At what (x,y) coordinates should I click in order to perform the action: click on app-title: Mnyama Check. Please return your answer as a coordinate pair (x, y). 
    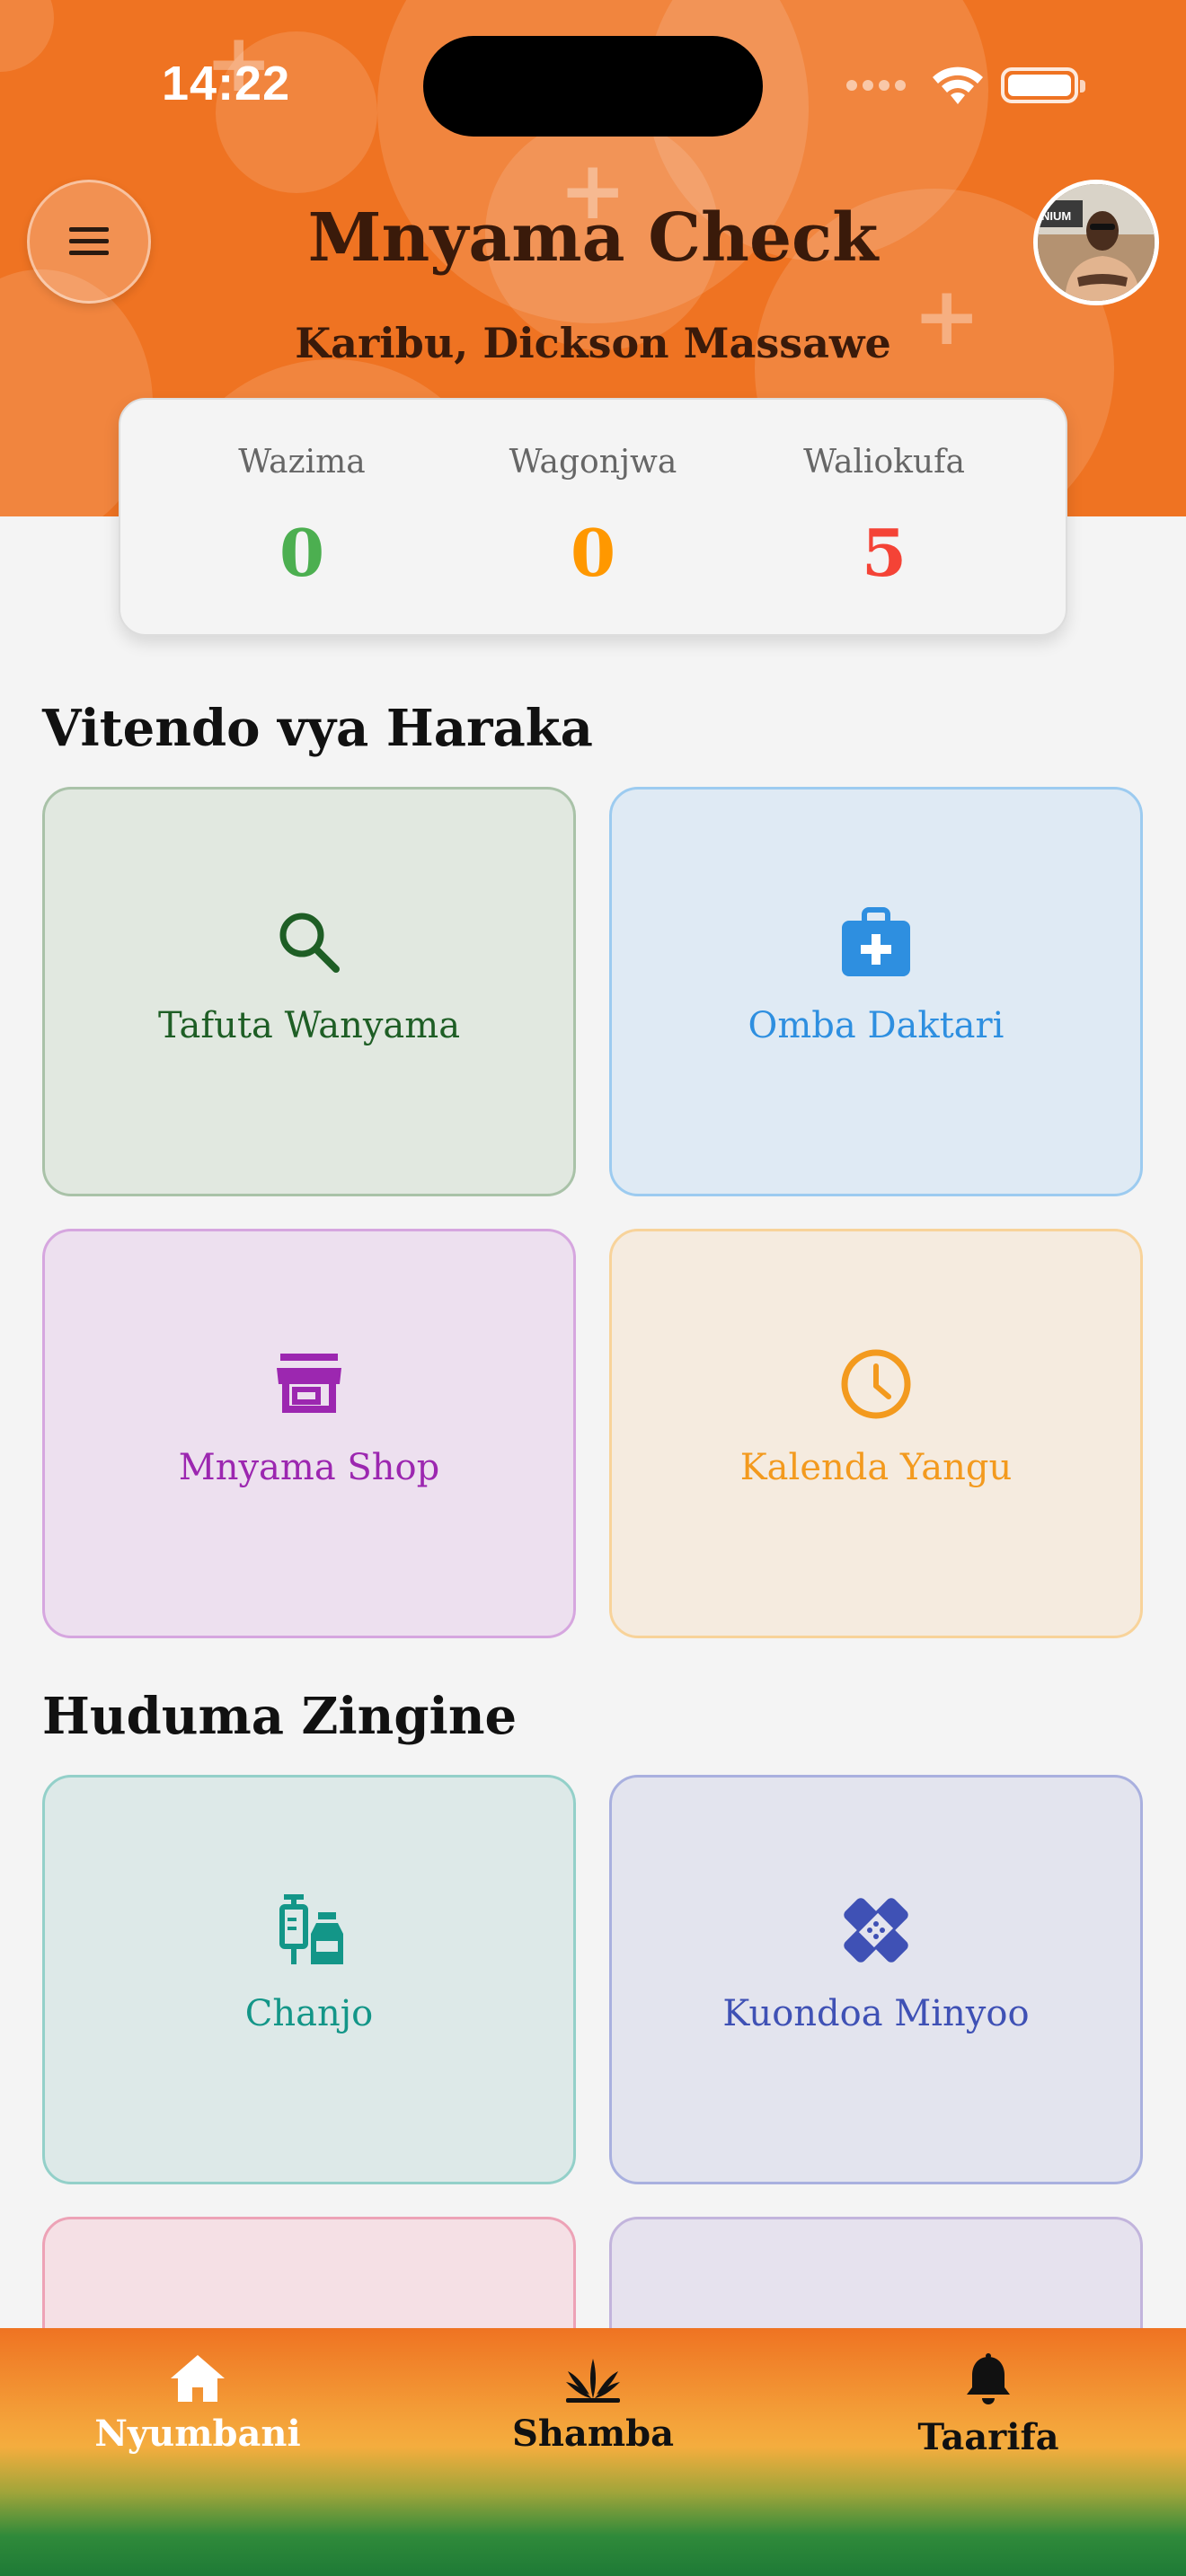
    Looking at the image, I should click on (593, 238).